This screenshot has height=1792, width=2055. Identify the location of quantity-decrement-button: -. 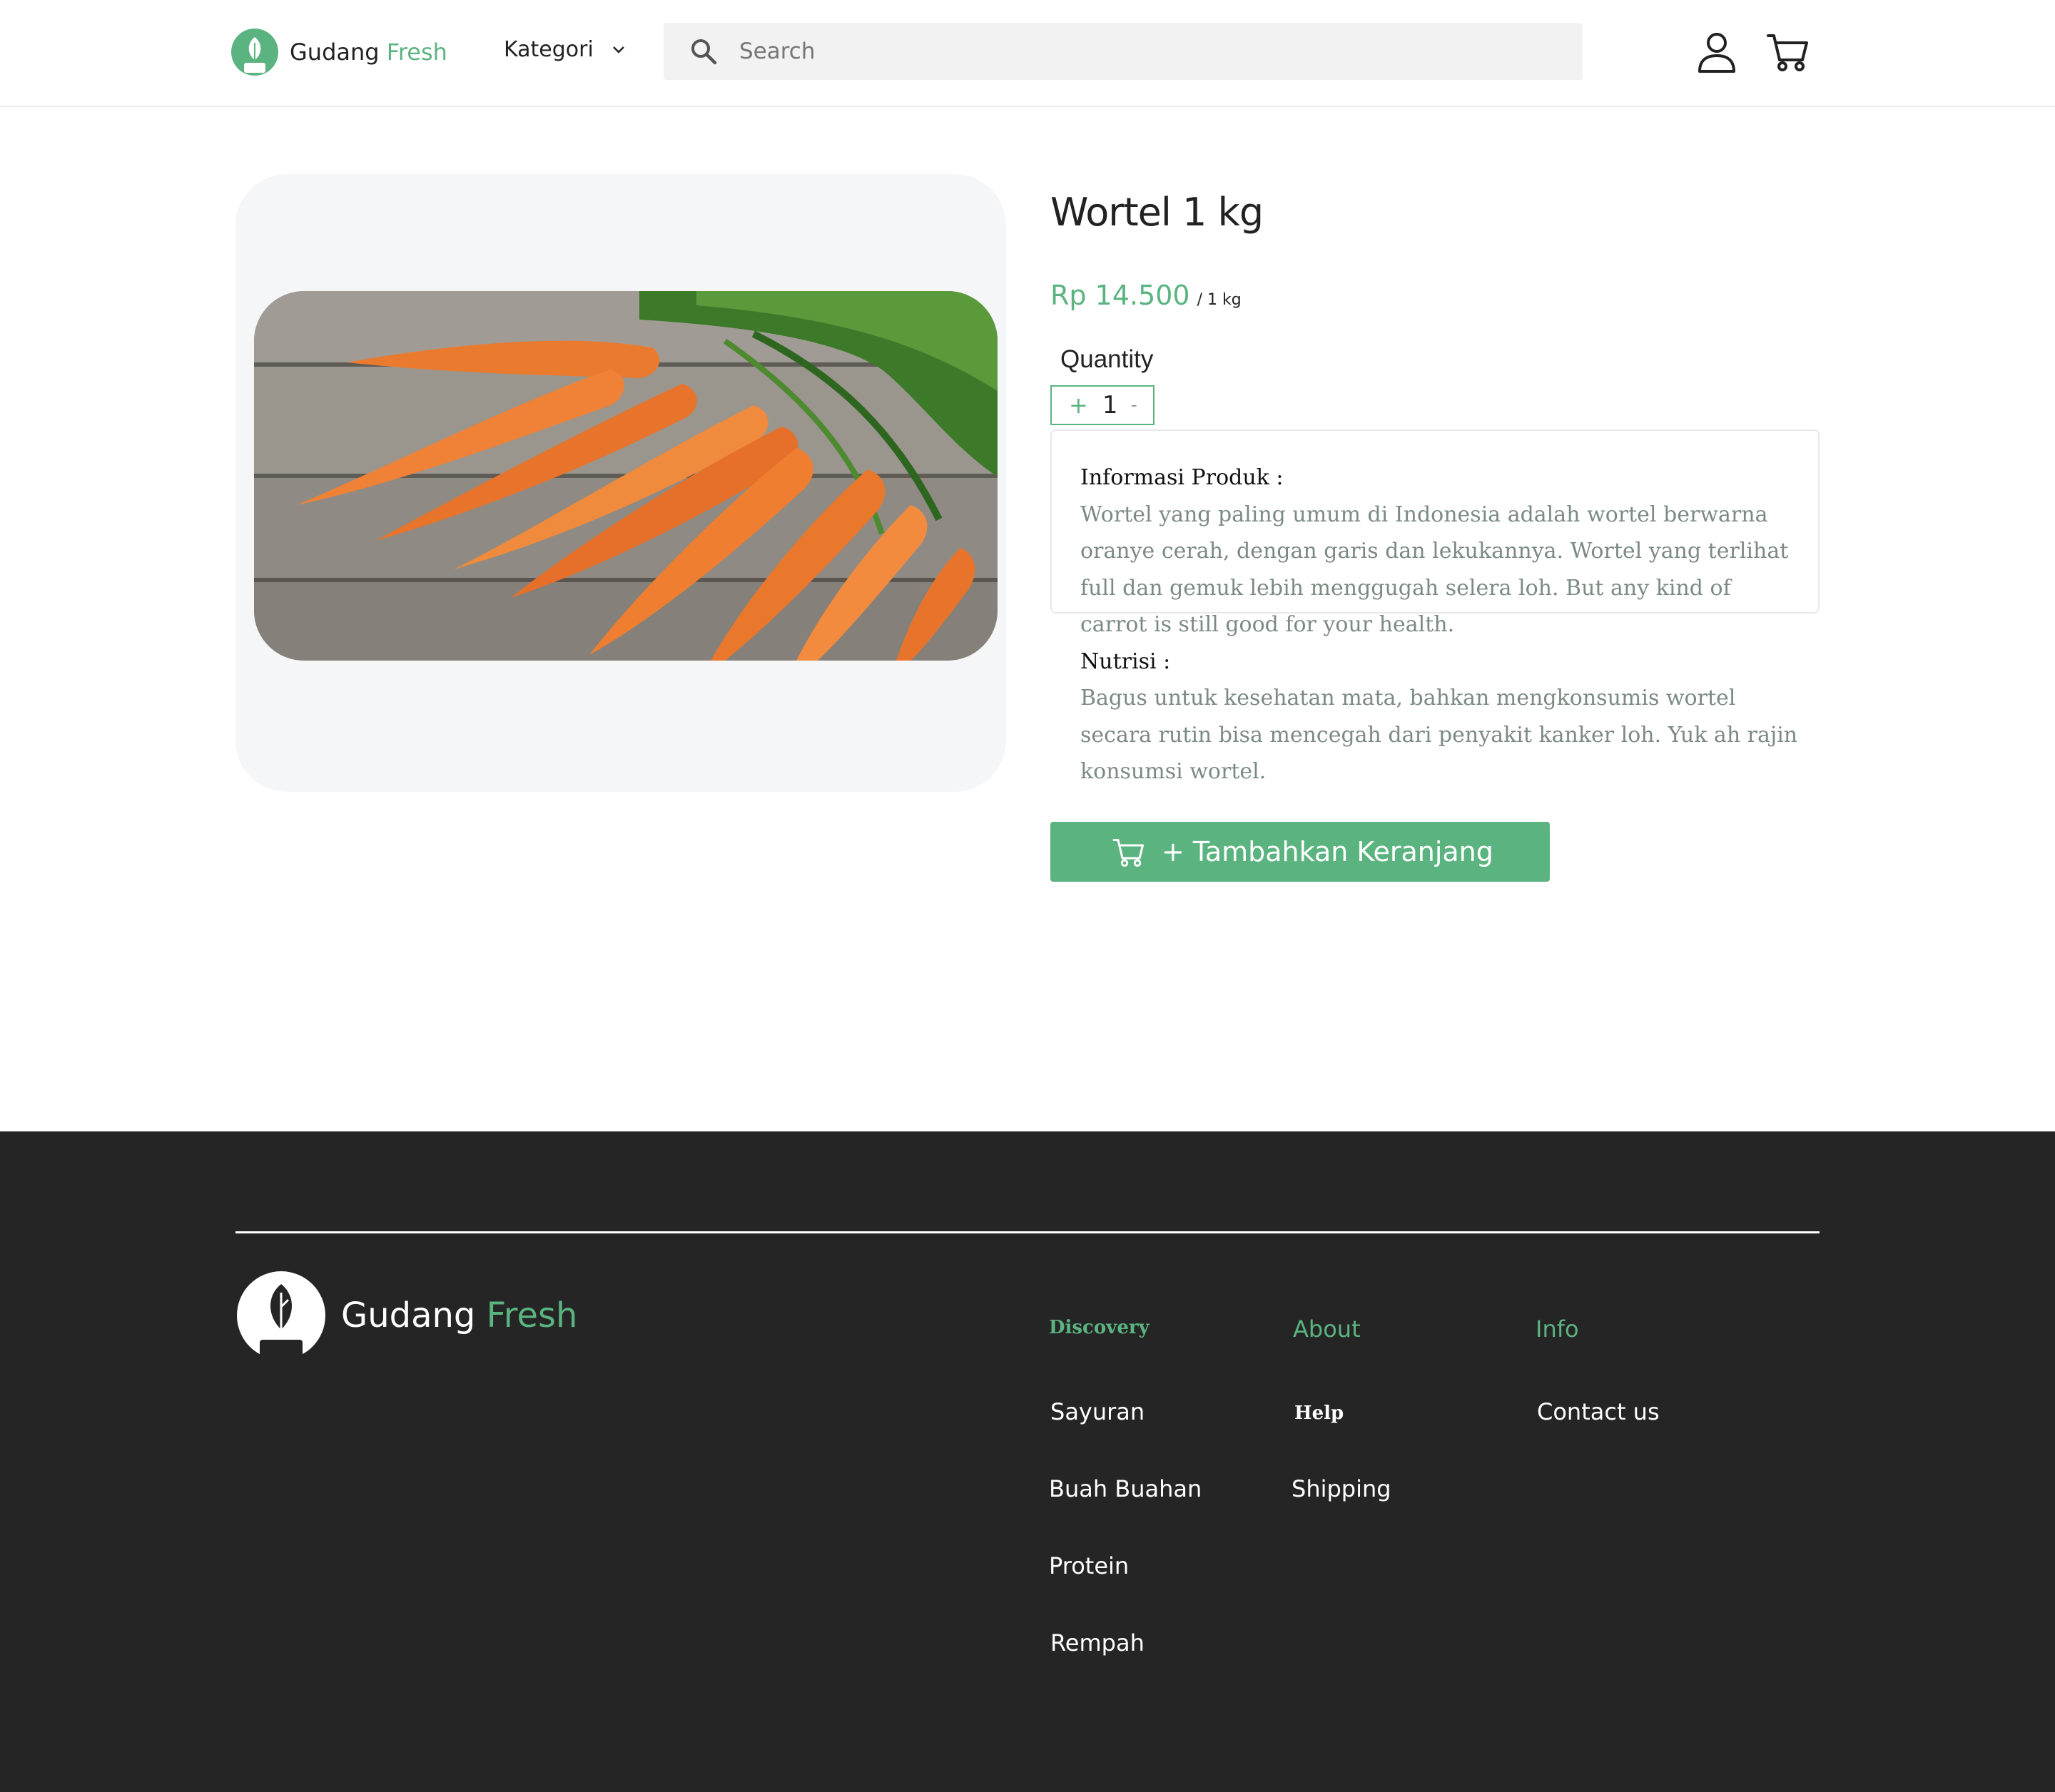
(1133, 405).